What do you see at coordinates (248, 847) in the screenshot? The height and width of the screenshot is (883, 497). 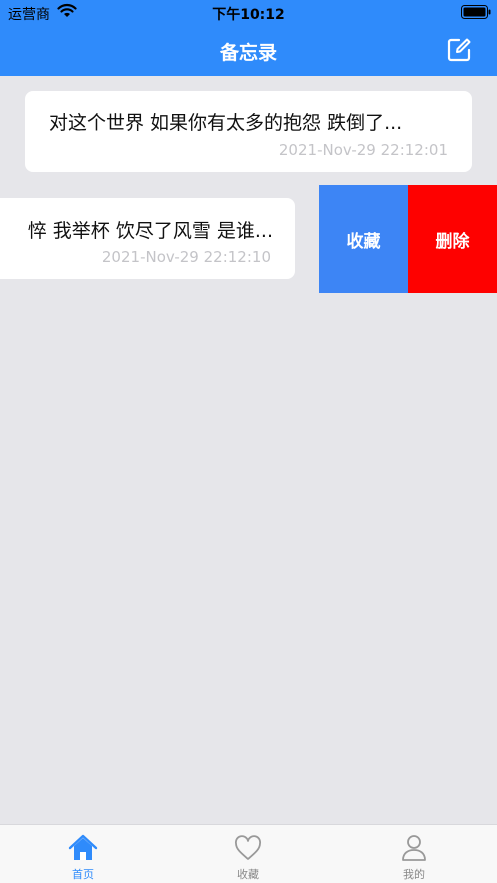 I see `heart-icon` at bounding box center [248, 847].